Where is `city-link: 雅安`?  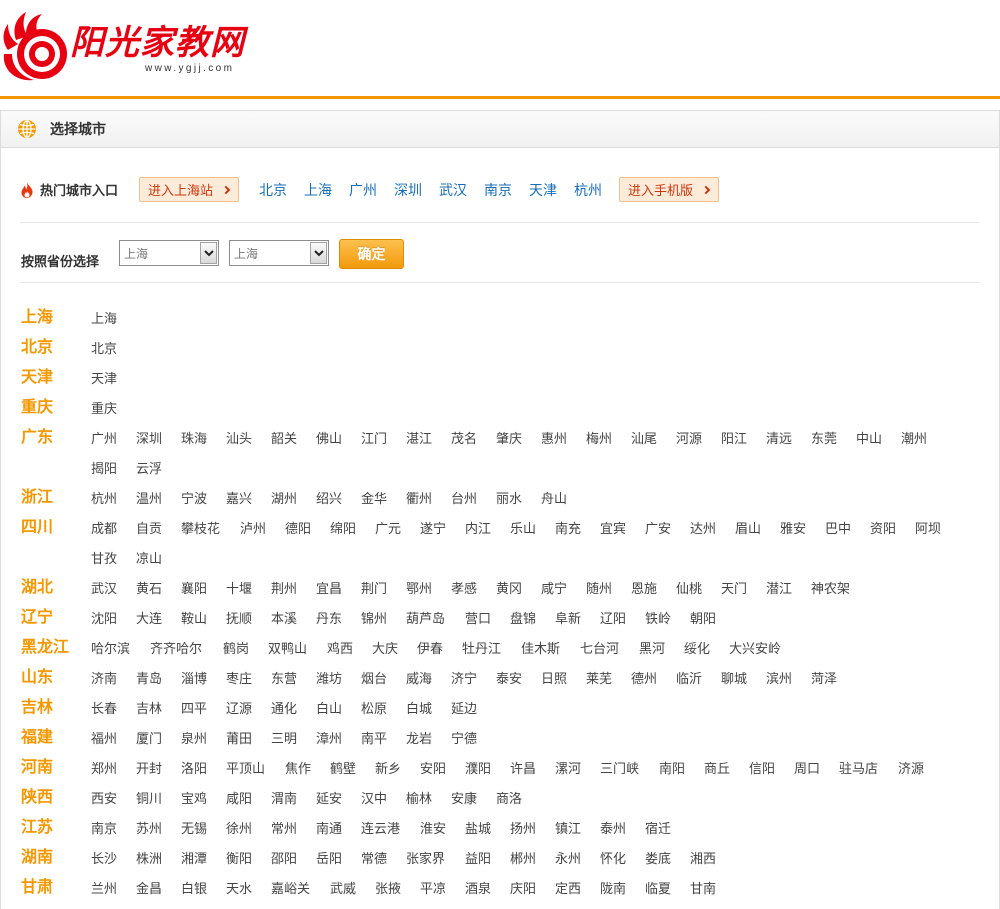 city-link: 雅安 is located at coordinates (794, 529).